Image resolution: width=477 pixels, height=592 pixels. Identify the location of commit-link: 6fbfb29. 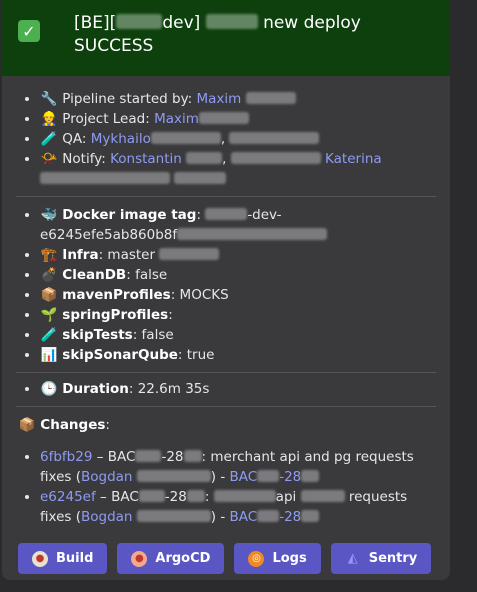
(66, 457).